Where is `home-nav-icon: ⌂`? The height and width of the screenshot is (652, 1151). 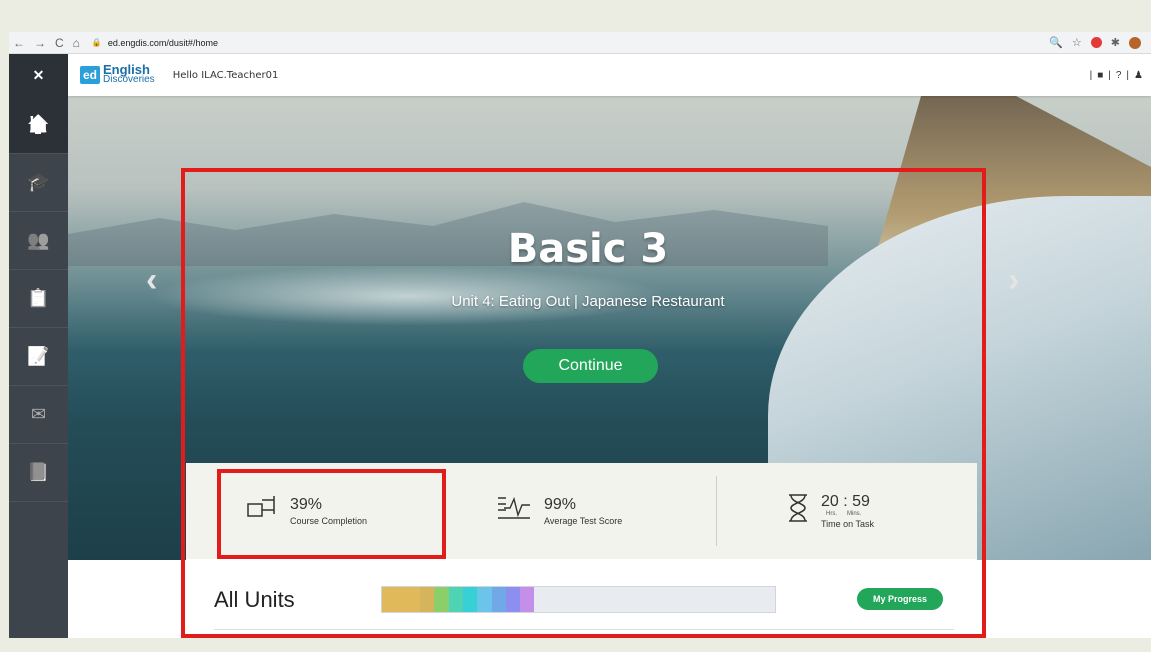
home-nav-icon: ⌂ is located at coordinates (76, 43).